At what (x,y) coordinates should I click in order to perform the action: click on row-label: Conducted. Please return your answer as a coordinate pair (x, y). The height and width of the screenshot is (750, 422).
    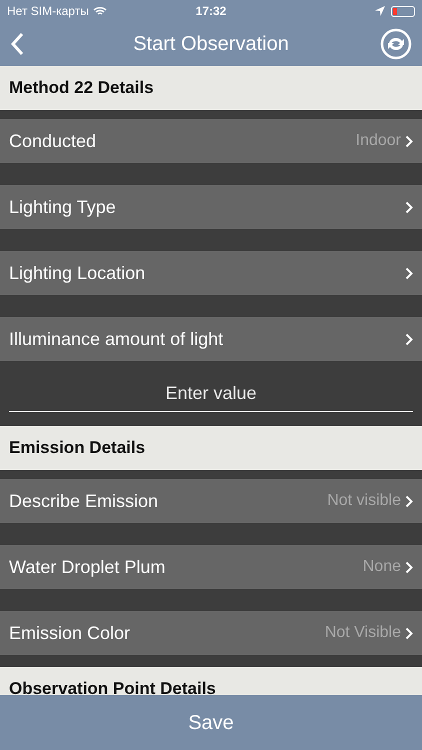
    Looking at the image, I should click on (53, 141).